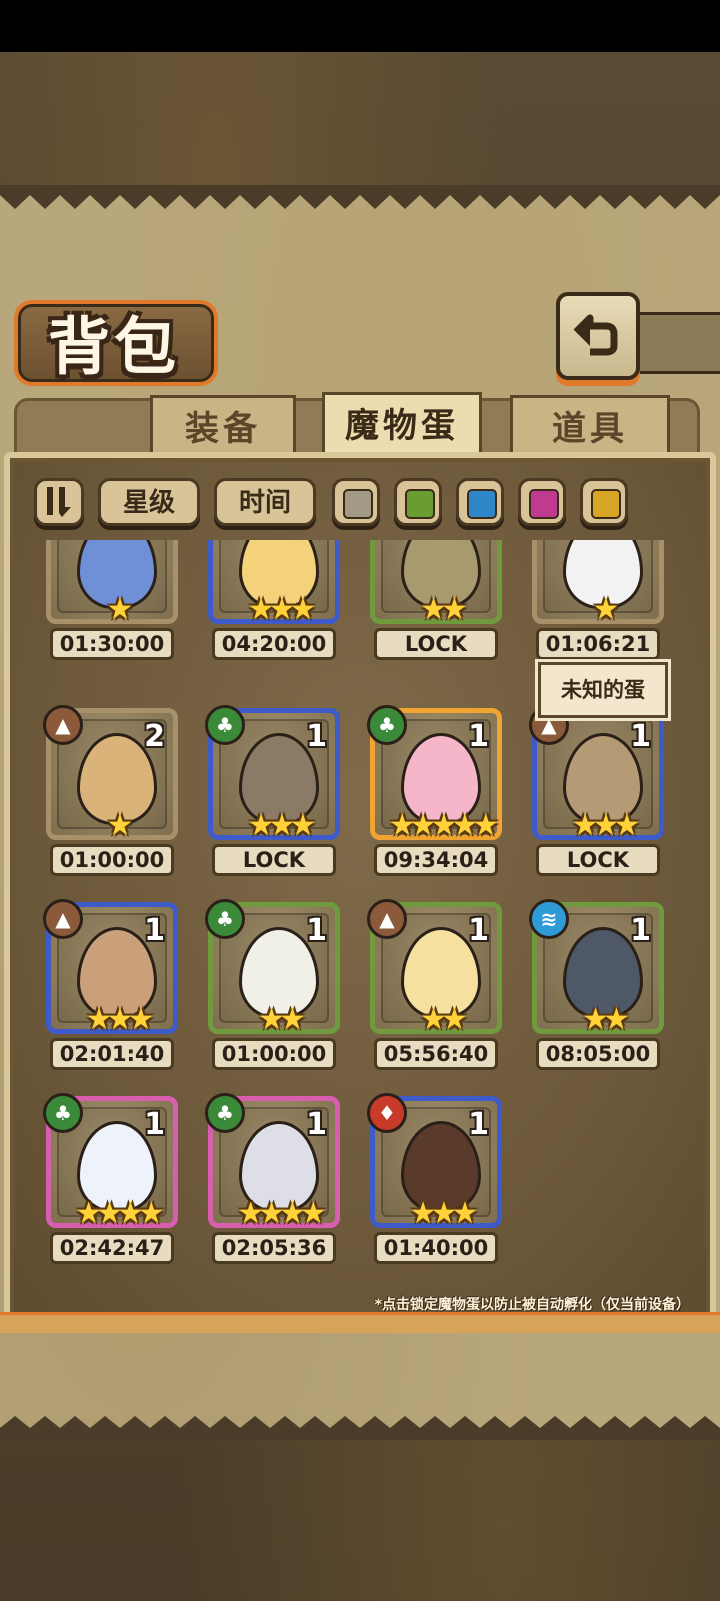 This screenshot has height=1601, width=720. I want to click on hatch-timer: 01:30:00, so click(112, 644).